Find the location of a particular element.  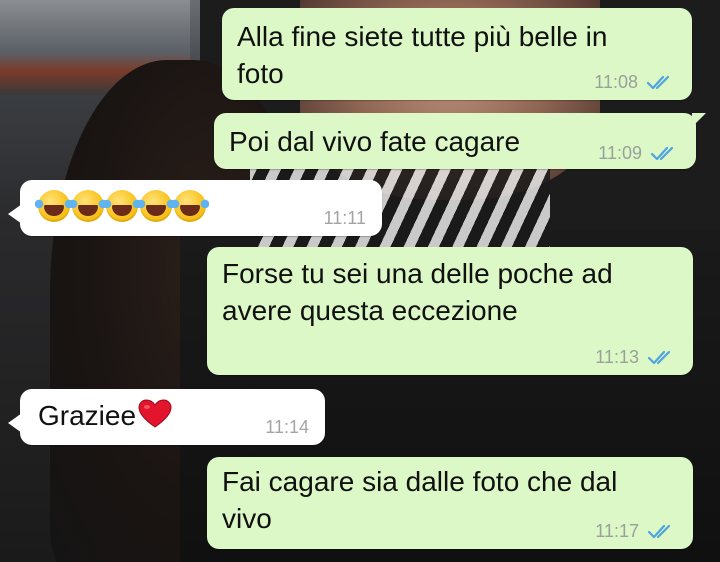

message-time: 11:13 is located at coordinates (617, 357).